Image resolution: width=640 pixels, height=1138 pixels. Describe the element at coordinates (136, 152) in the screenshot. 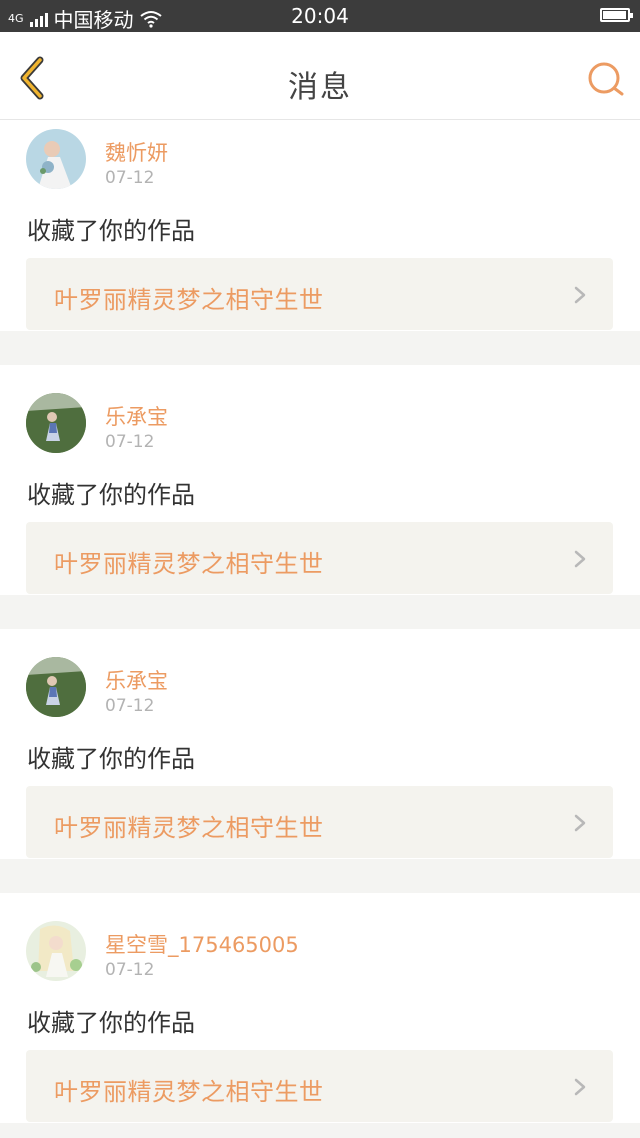

I see `username: 魏忻妍` at that location.